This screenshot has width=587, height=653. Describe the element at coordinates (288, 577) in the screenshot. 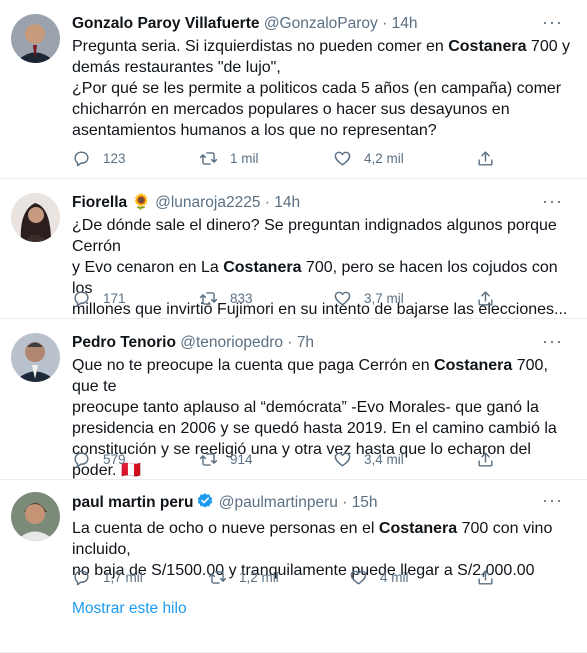

I see `tweet-actions: 1,7 mil 1,2 mil 4 mil` at that location.